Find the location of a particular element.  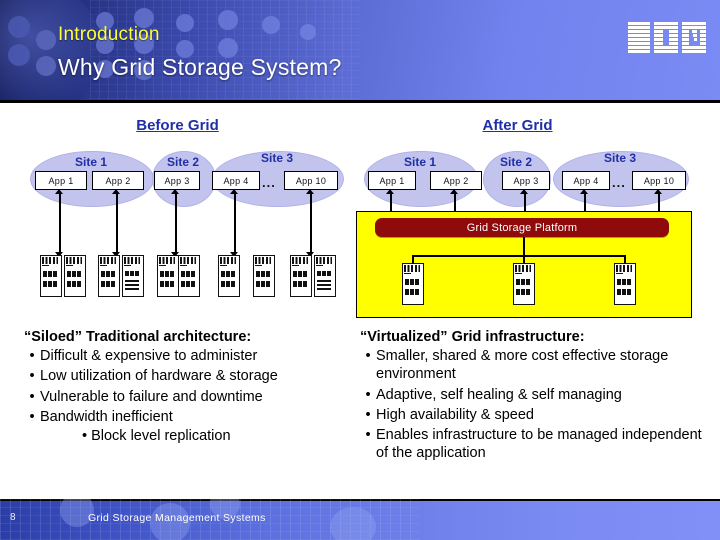

after-app-box: App 3 is located at coordinates (526, 180).